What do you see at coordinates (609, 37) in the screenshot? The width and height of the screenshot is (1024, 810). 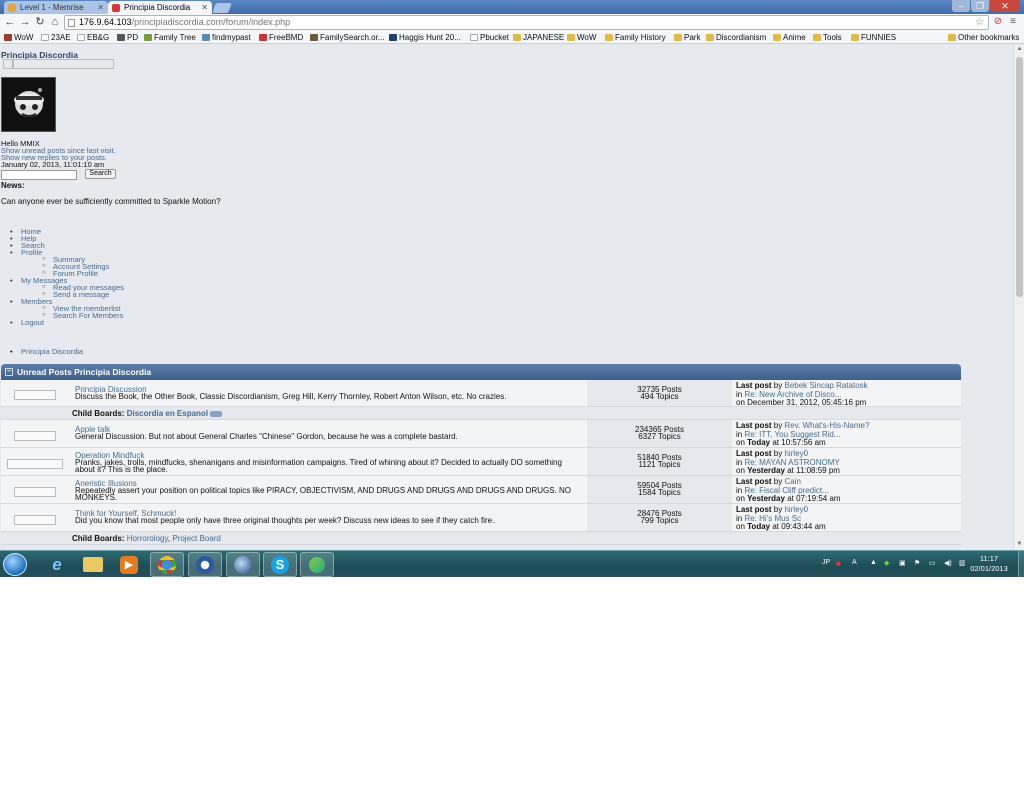 I see `folder-icon` at bounding box center [609, 37].